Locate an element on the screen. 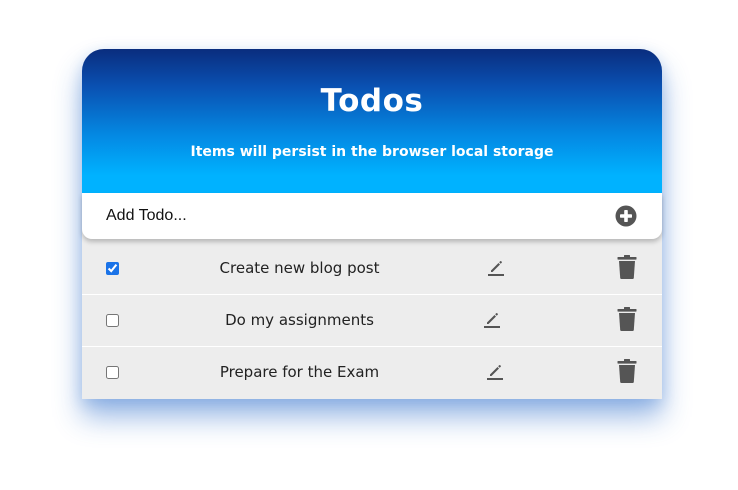 This screenshot has width=738, height=490. todo-label: Prepare for the Exam is located at coordinates (299, 372).